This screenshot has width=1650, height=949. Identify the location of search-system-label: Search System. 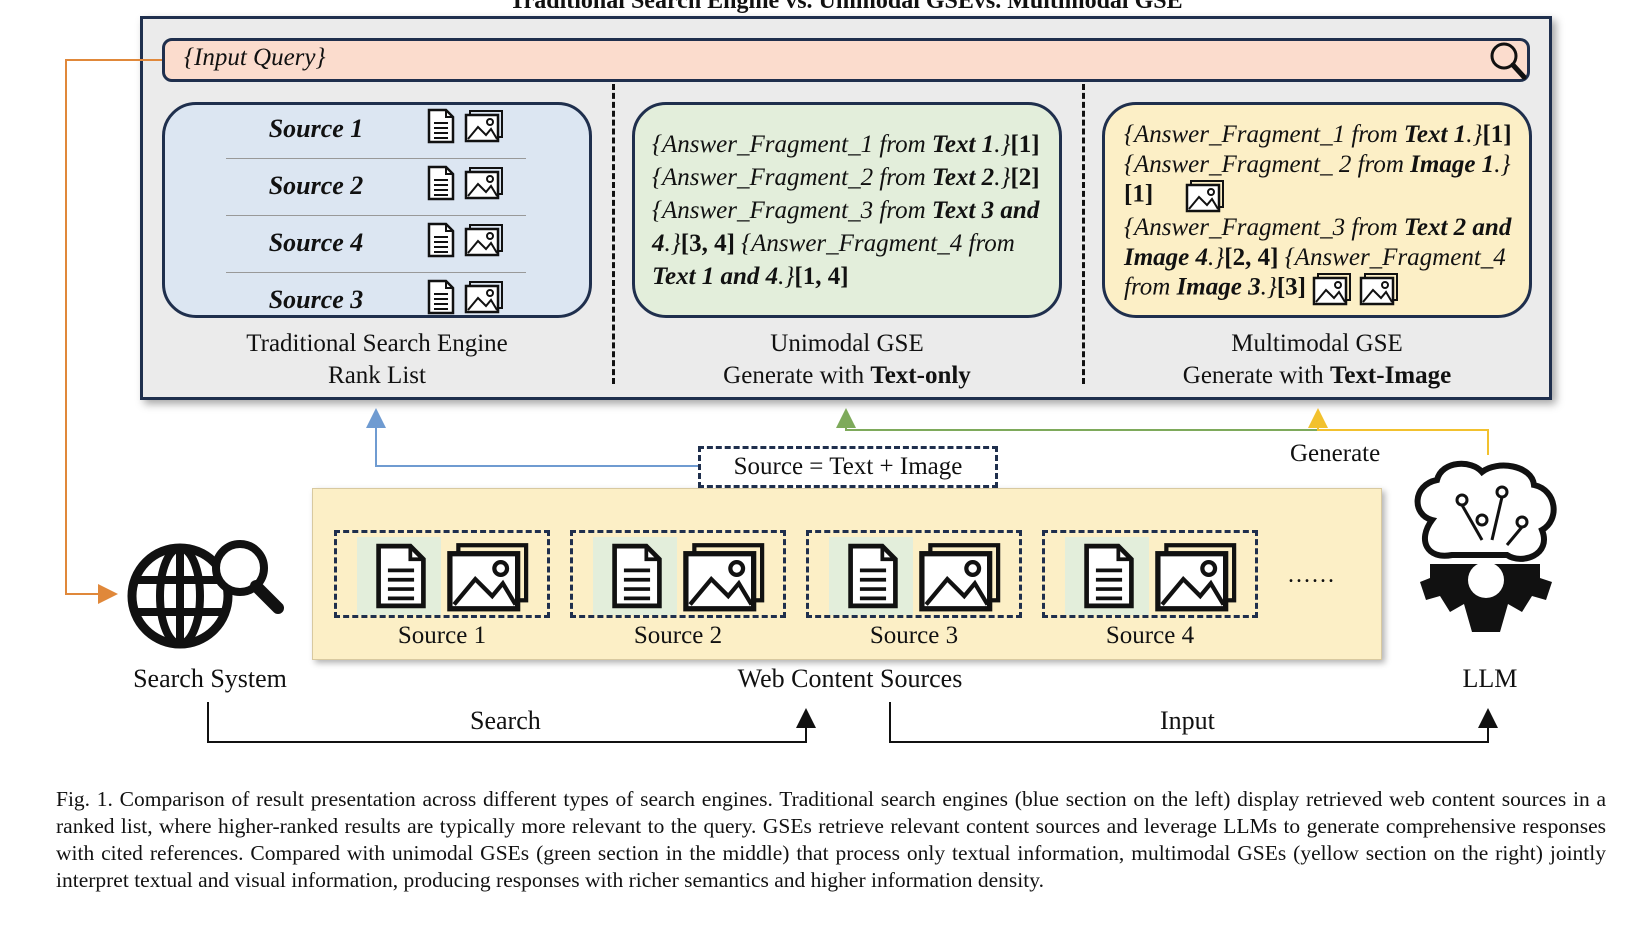
(210, 678).